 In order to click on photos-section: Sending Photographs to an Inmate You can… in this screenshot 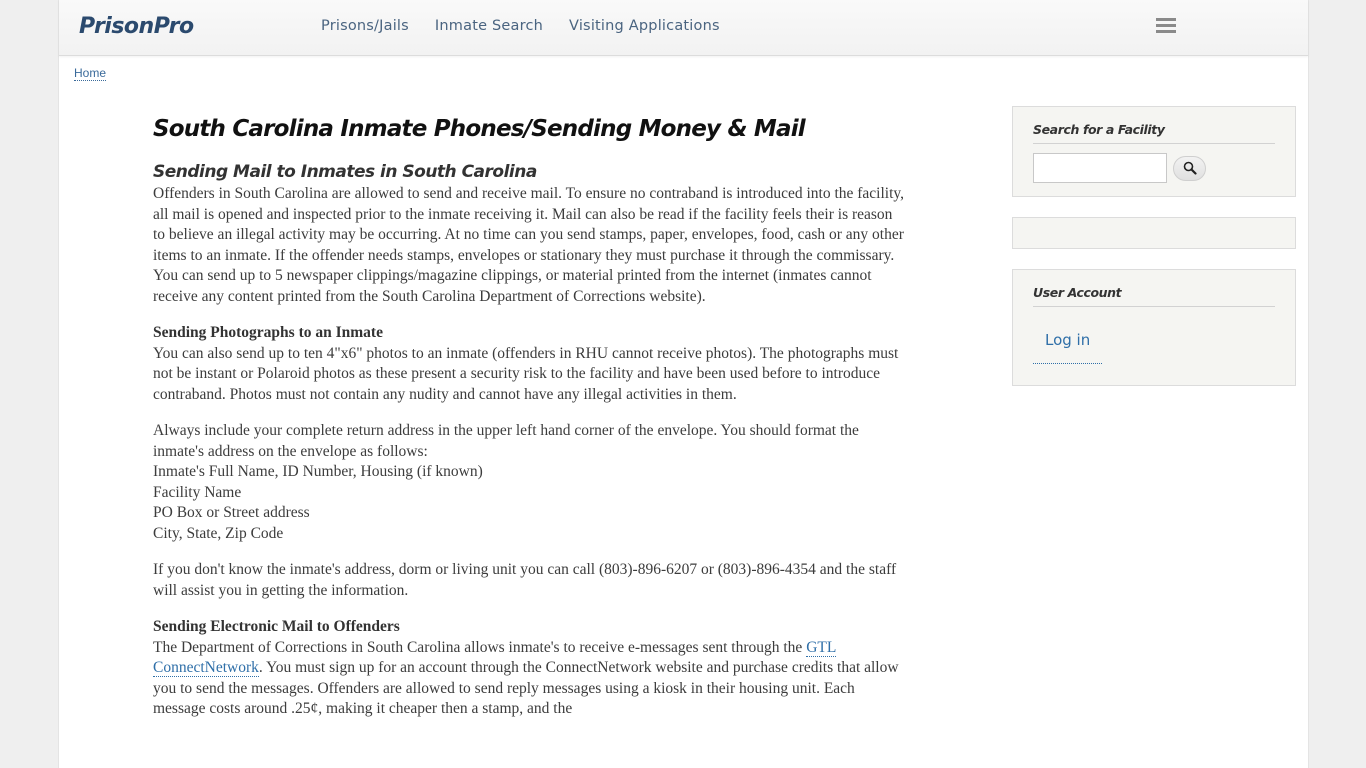, I will do `click(530, 364)`.